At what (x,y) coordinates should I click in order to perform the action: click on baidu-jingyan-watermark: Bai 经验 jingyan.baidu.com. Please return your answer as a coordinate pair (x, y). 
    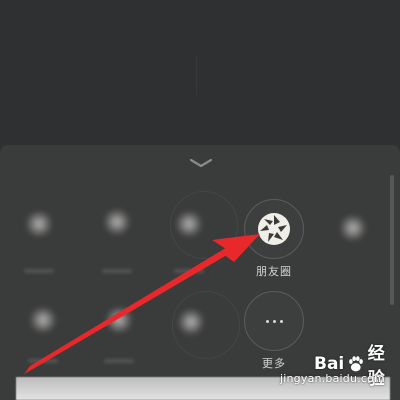
    Looking at the image, I should click on (328, 366).